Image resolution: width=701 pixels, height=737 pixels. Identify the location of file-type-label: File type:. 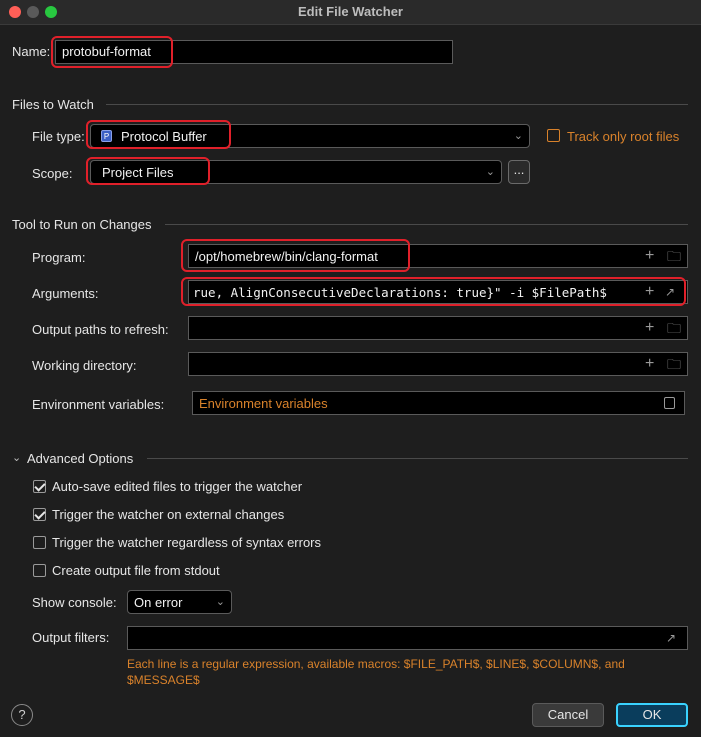
(58, 136).